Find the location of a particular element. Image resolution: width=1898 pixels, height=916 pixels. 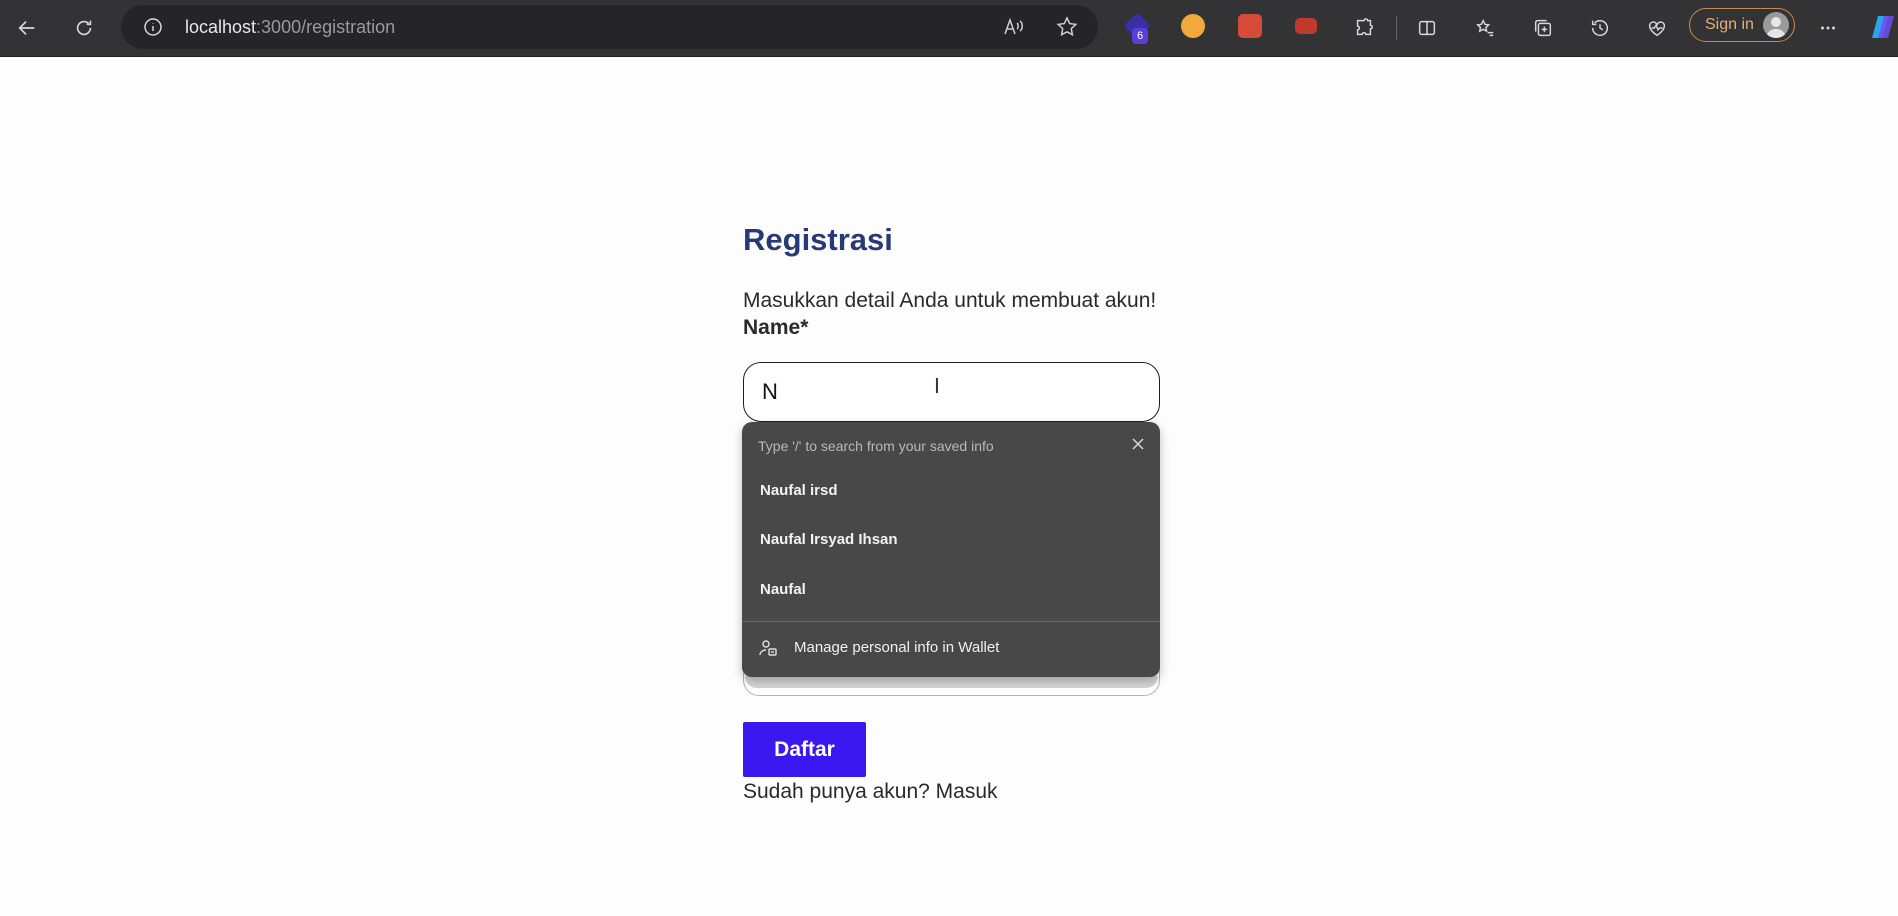

extension-red-icon is located at coordinates (1250, 26).